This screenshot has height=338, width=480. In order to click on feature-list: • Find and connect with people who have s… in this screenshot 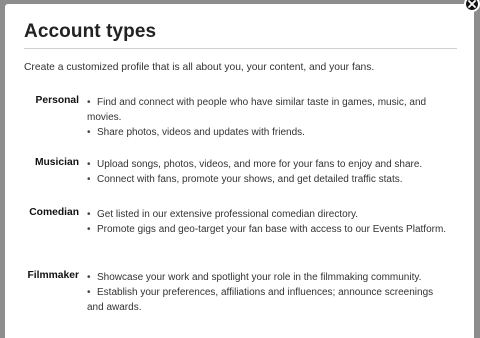, I will do `click(267, 117)`.